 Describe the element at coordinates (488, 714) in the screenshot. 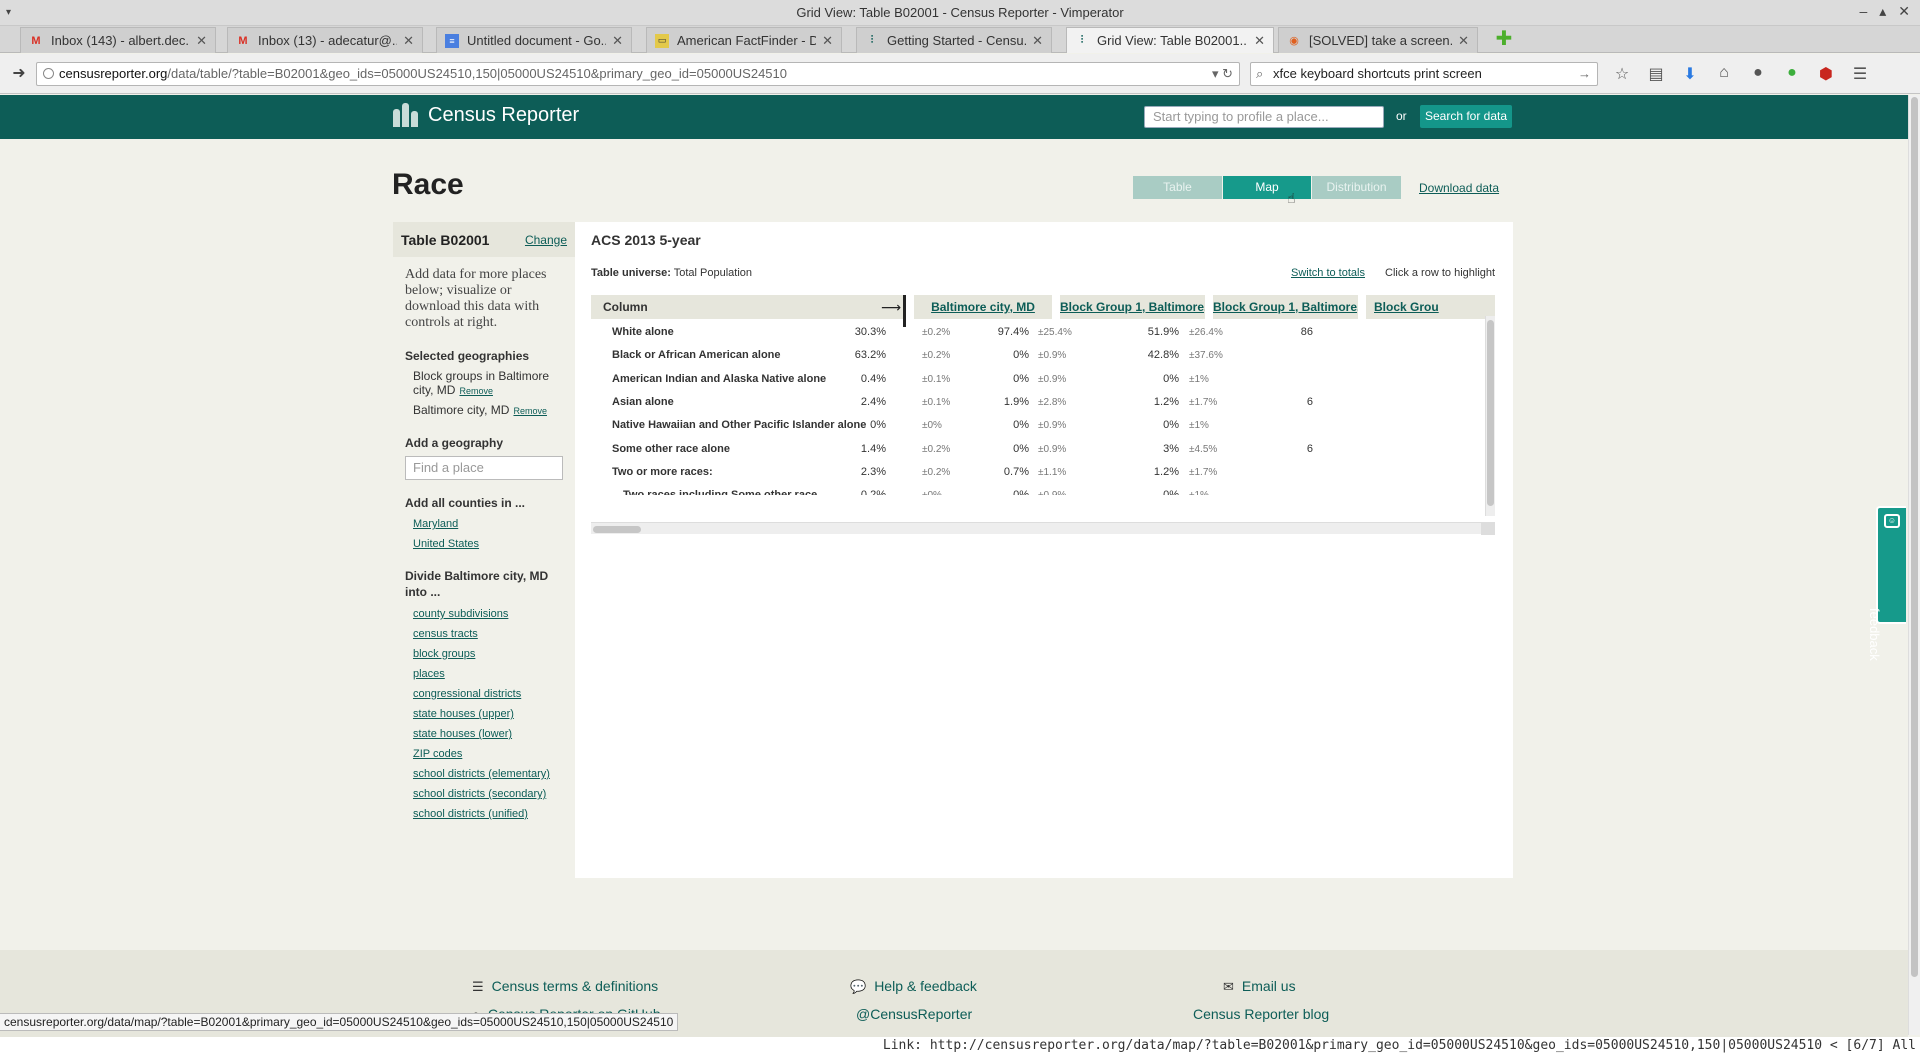

I see `divide-link: state houses (upper)` at that location.